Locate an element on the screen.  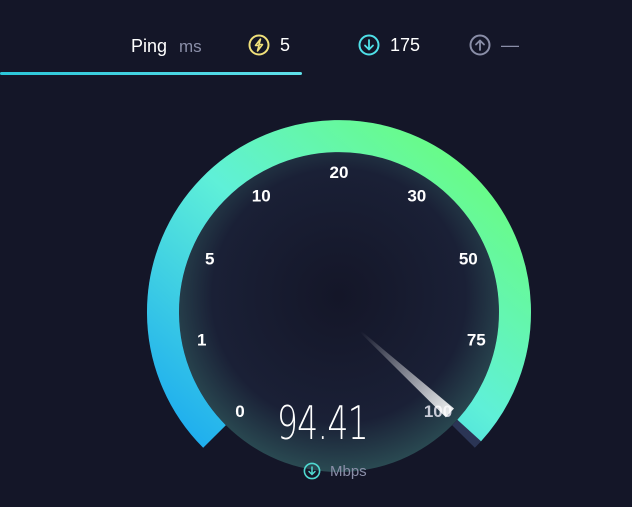
gauge-tick-label: 20 is located at coordinates (339, 172).